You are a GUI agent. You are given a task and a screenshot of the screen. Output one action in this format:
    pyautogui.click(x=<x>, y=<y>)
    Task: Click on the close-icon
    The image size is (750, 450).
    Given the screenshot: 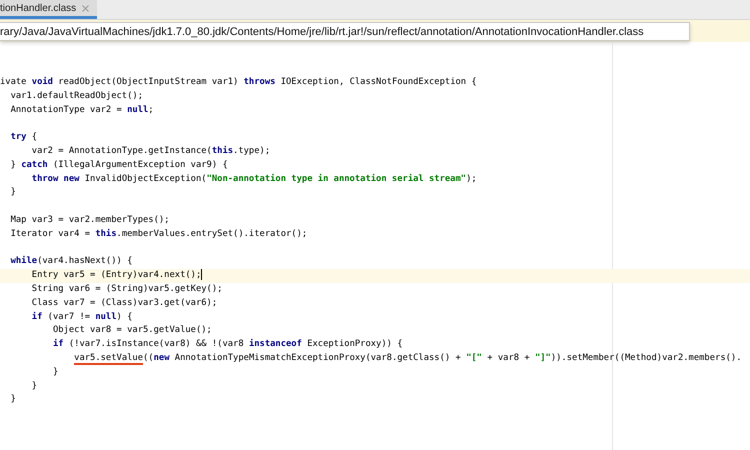 What is the action you would take?
    pyautogui.click(x=86, y=8)
    